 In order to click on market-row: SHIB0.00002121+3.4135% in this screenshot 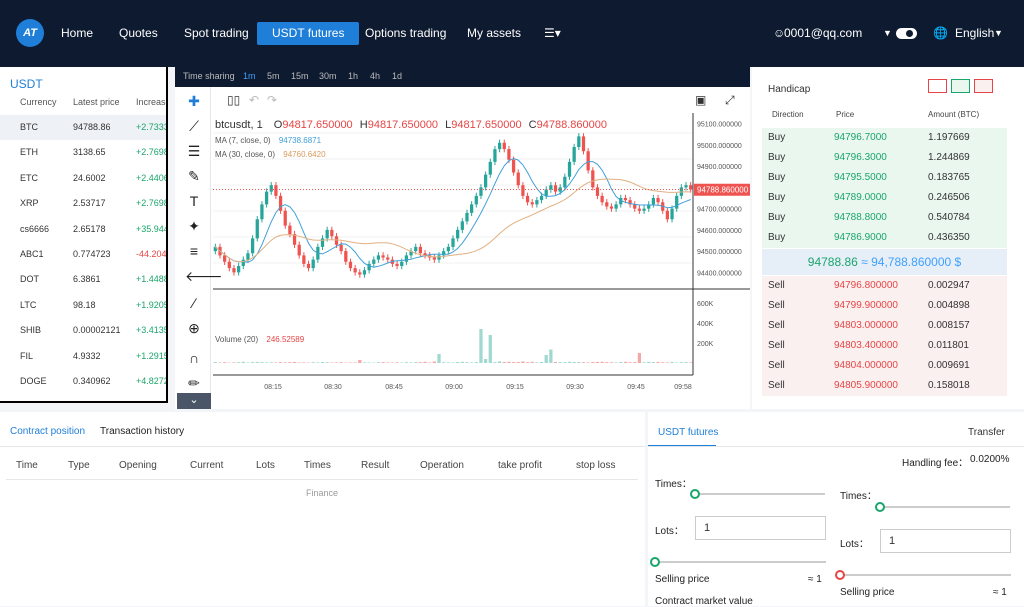, I will do `click(84, 330)`.